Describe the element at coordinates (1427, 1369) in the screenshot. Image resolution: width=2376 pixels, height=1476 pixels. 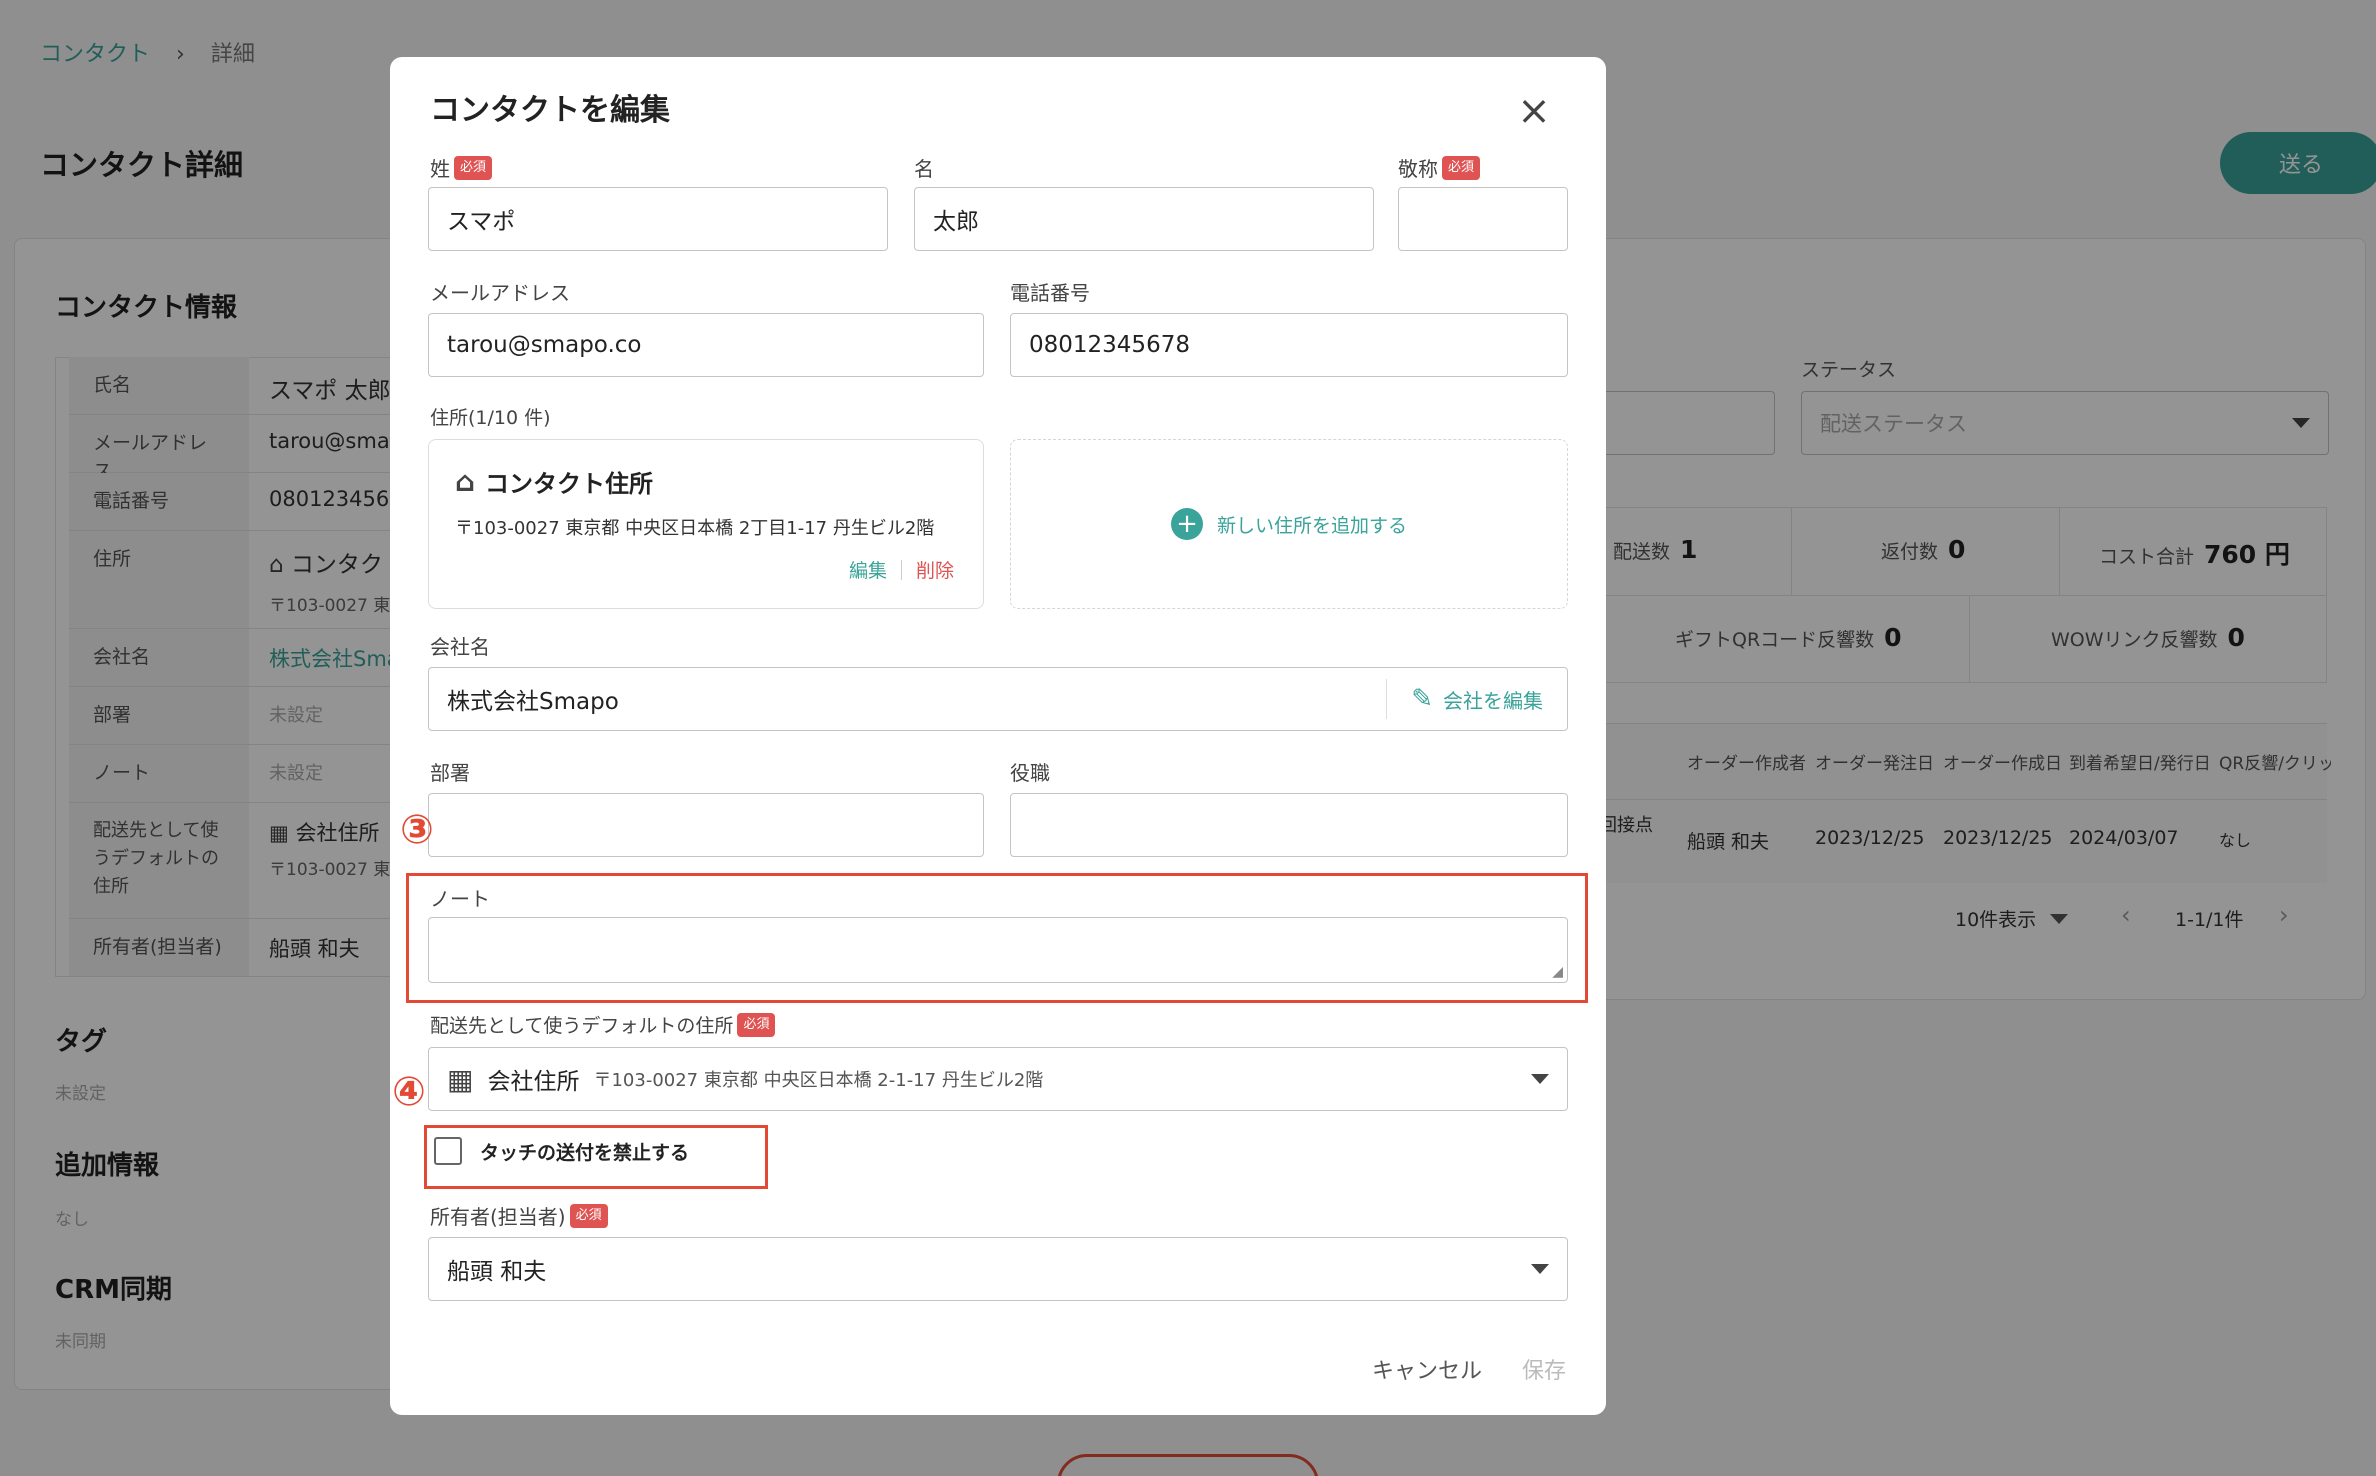
I see `cancel-button: キャンセル` at that location.